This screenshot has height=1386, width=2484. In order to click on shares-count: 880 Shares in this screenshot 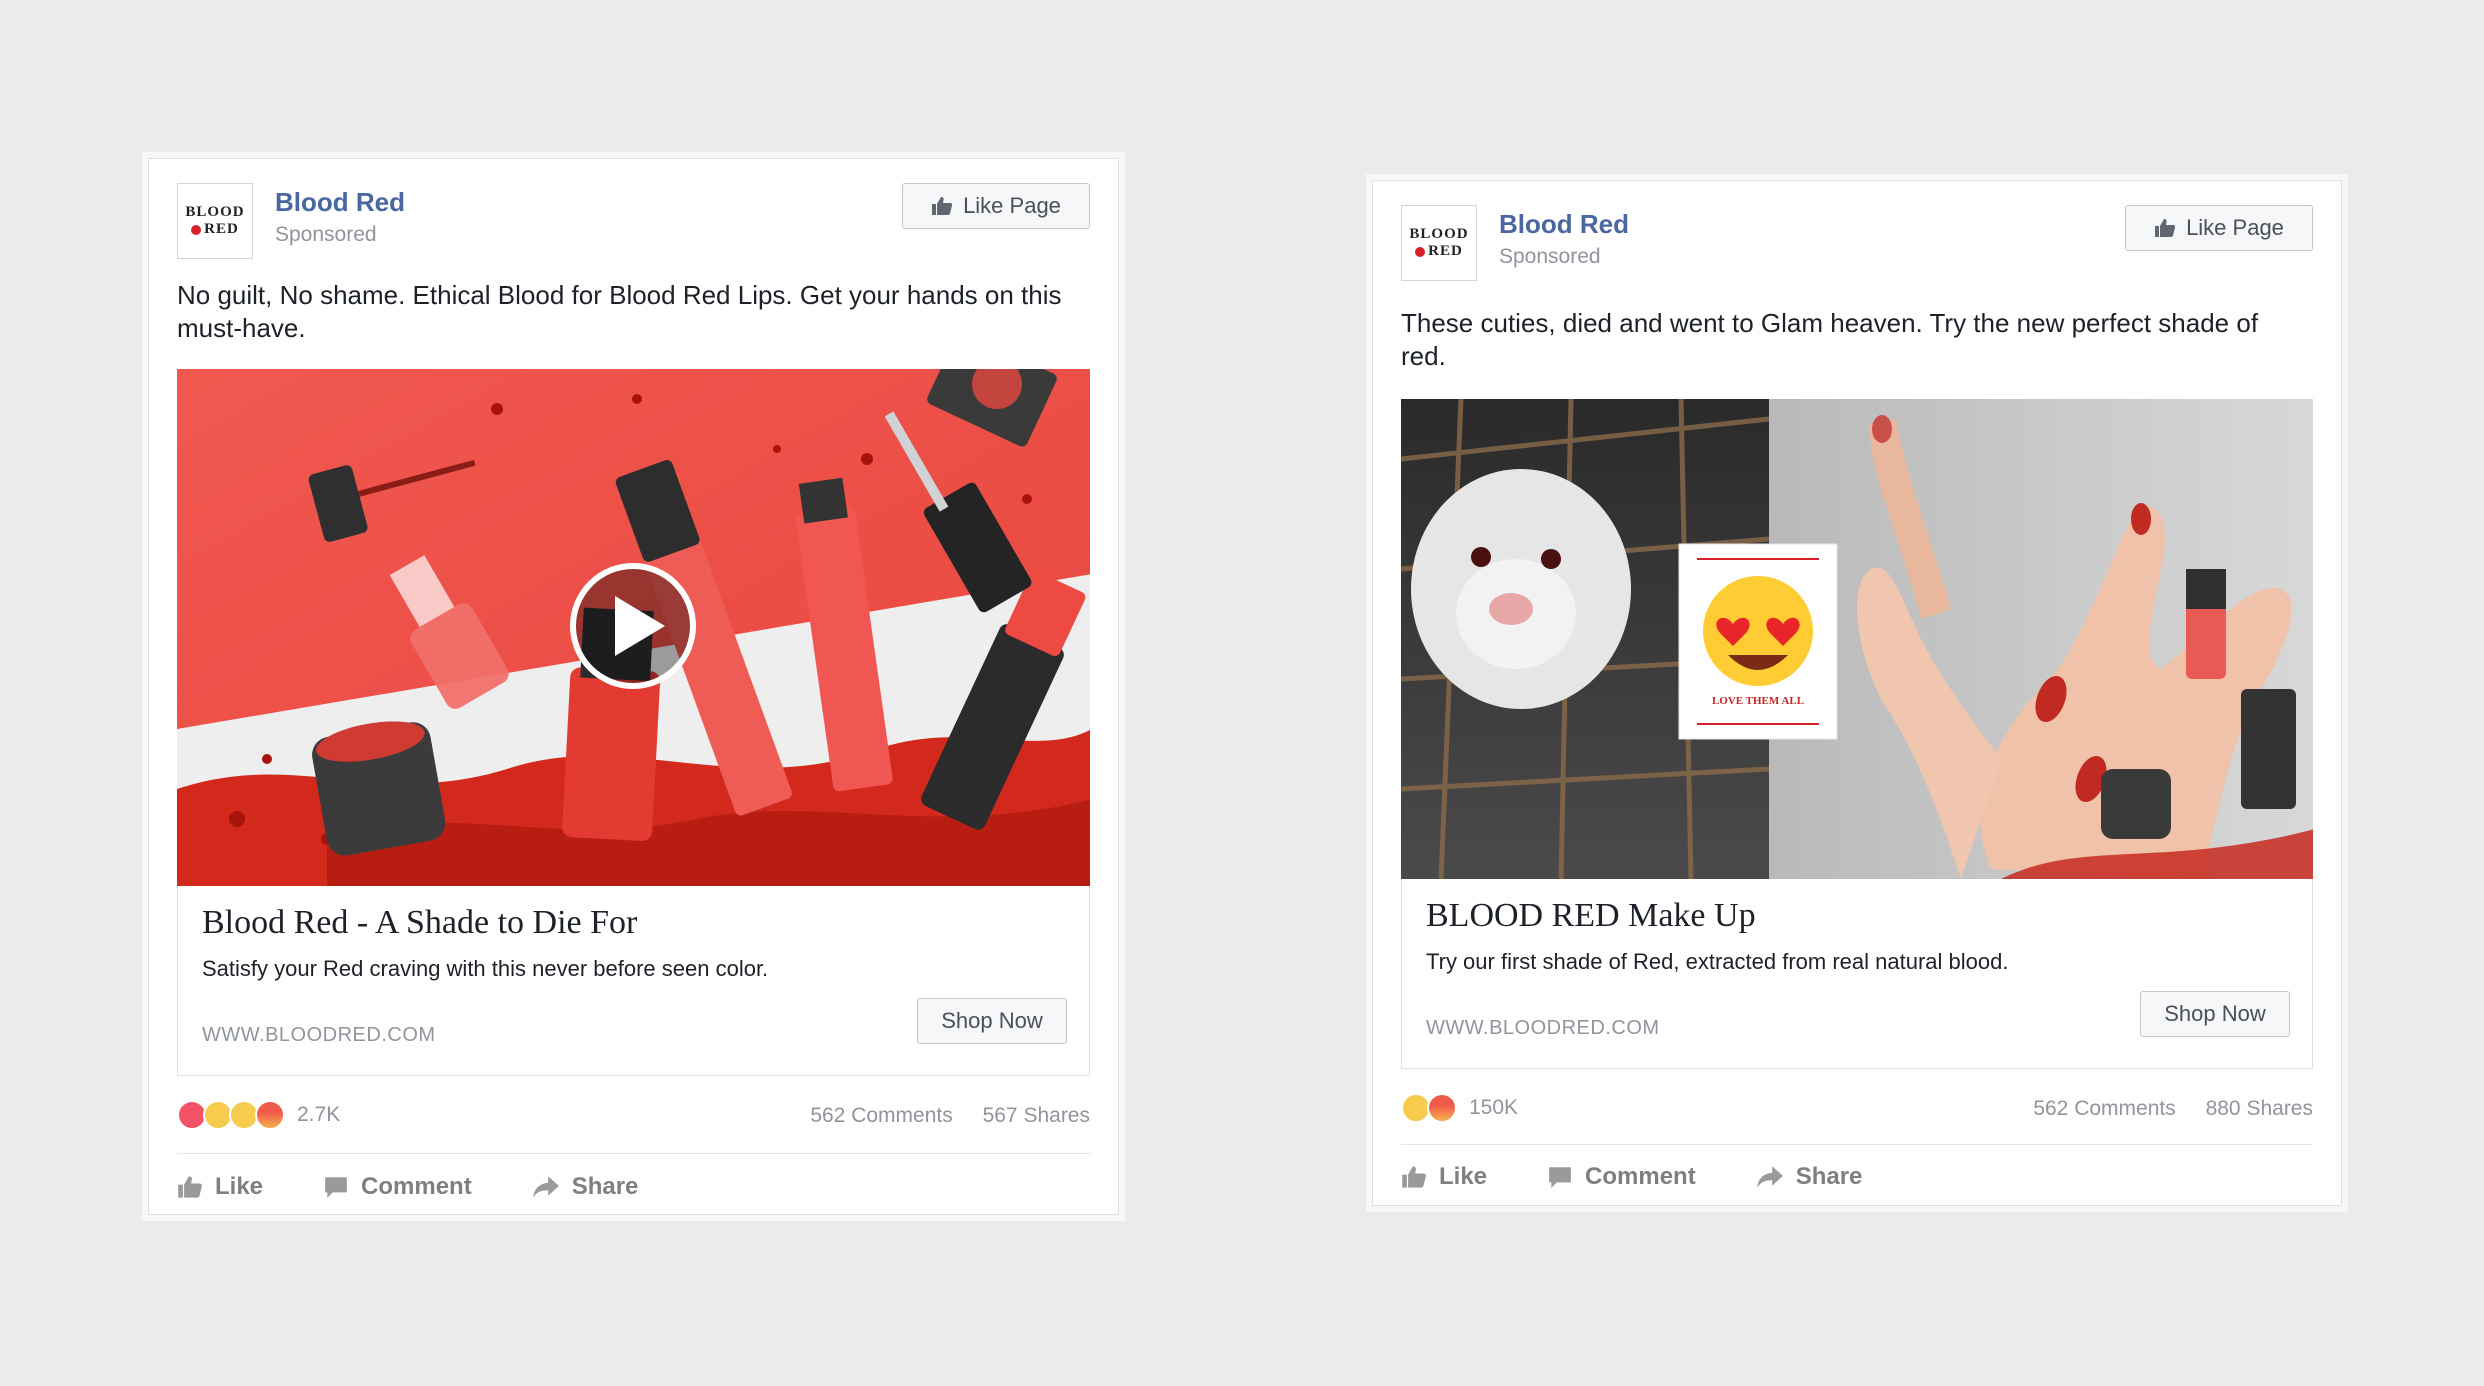, I will do `click(2259, 1108)`.